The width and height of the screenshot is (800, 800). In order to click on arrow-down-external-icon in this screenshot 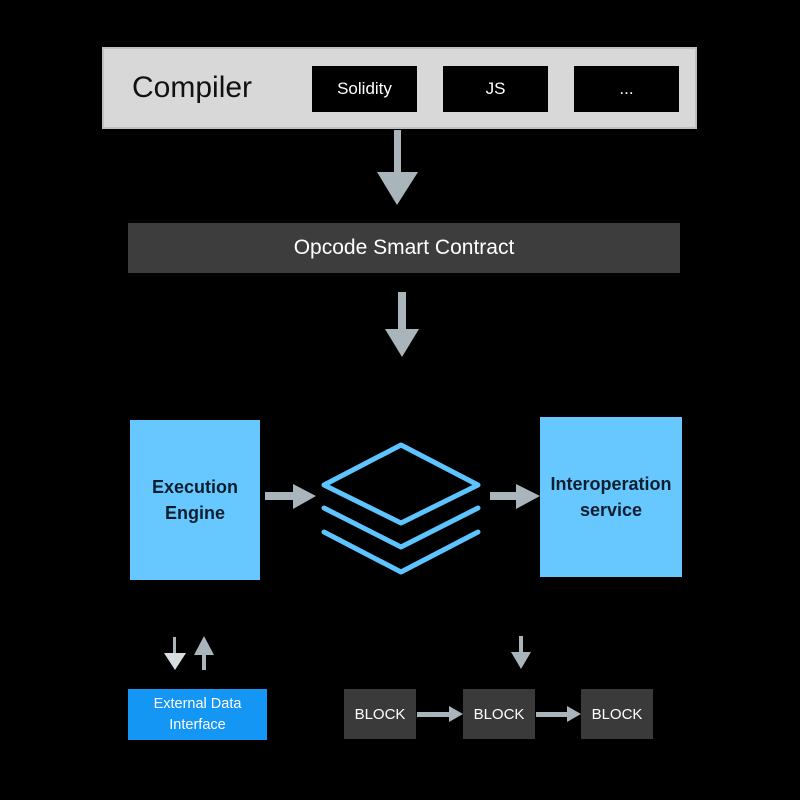, I will do `click(174, 646)`.